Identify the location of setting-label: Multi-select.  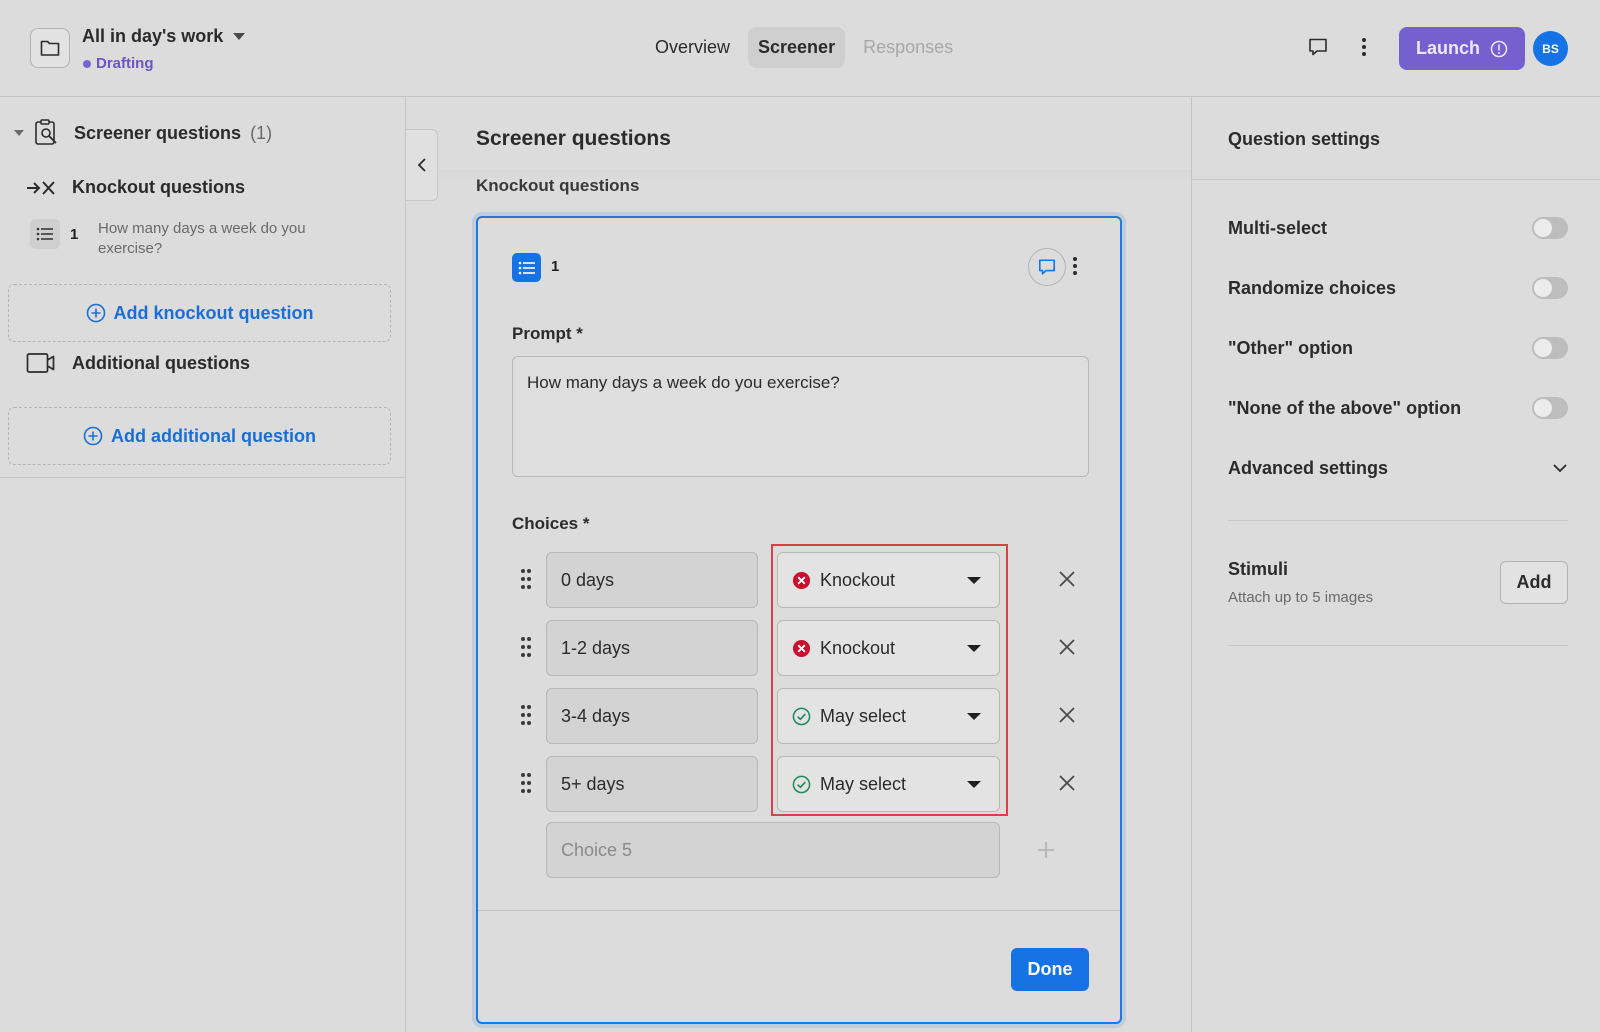
(1278, 227).